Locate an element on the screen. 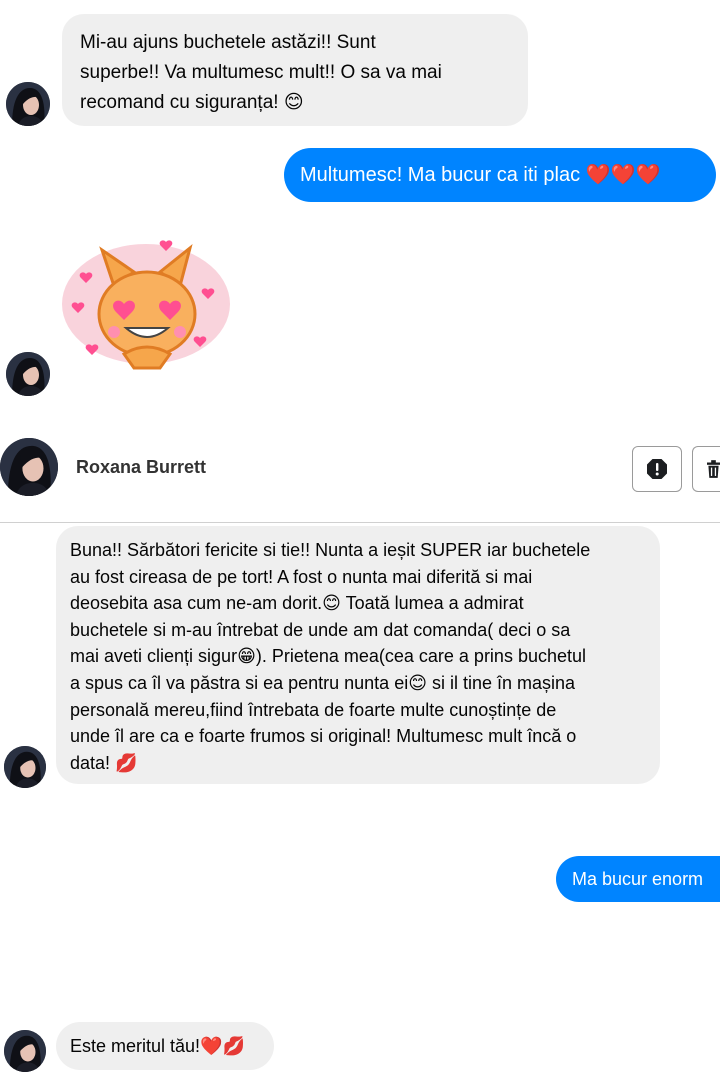 This screenshot has width=720, height=1080. outgoing-message-bubble: Ma bucur enorm is located at coordinates (638, 879).